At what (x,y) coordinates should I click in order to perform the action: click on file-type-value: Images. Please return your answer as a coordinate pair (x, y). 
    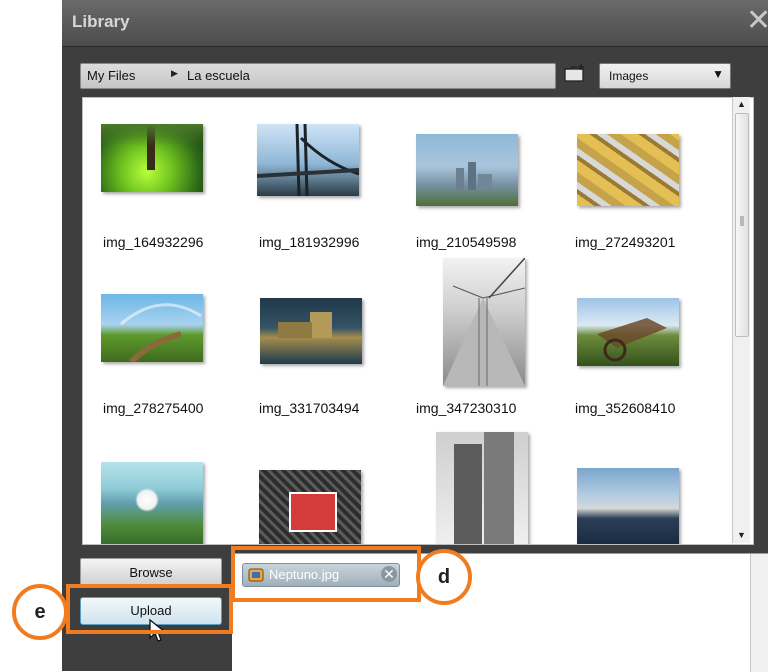
    Looking at the image, I should click on (629, 76).